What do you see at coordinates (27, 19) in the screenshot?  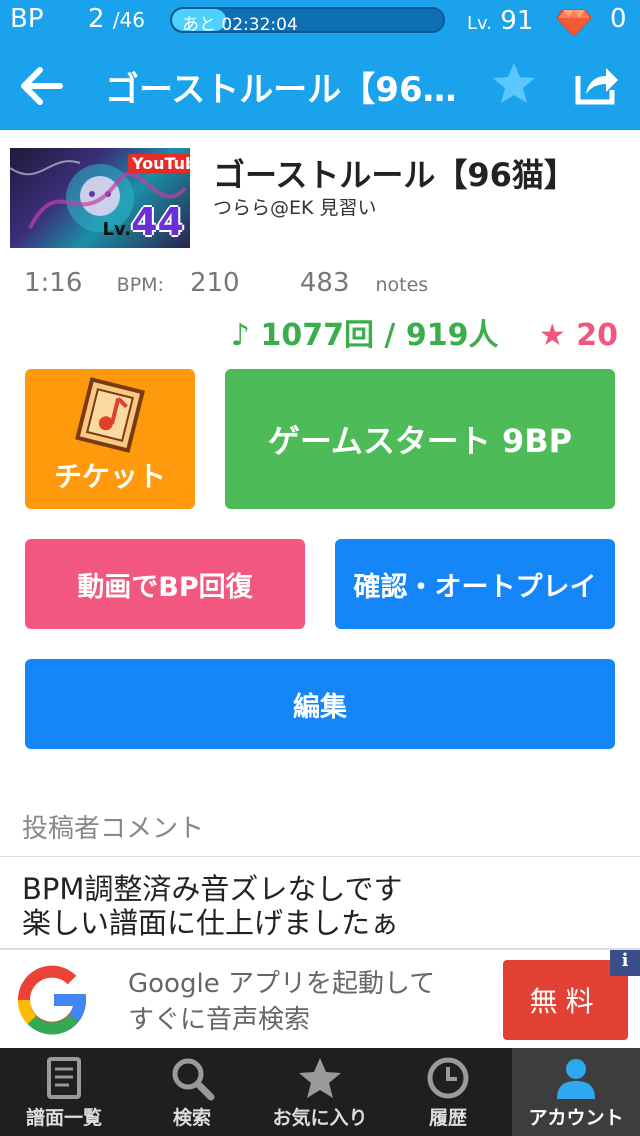 I see `bp-label: BP` at bounding box center [27, 19].